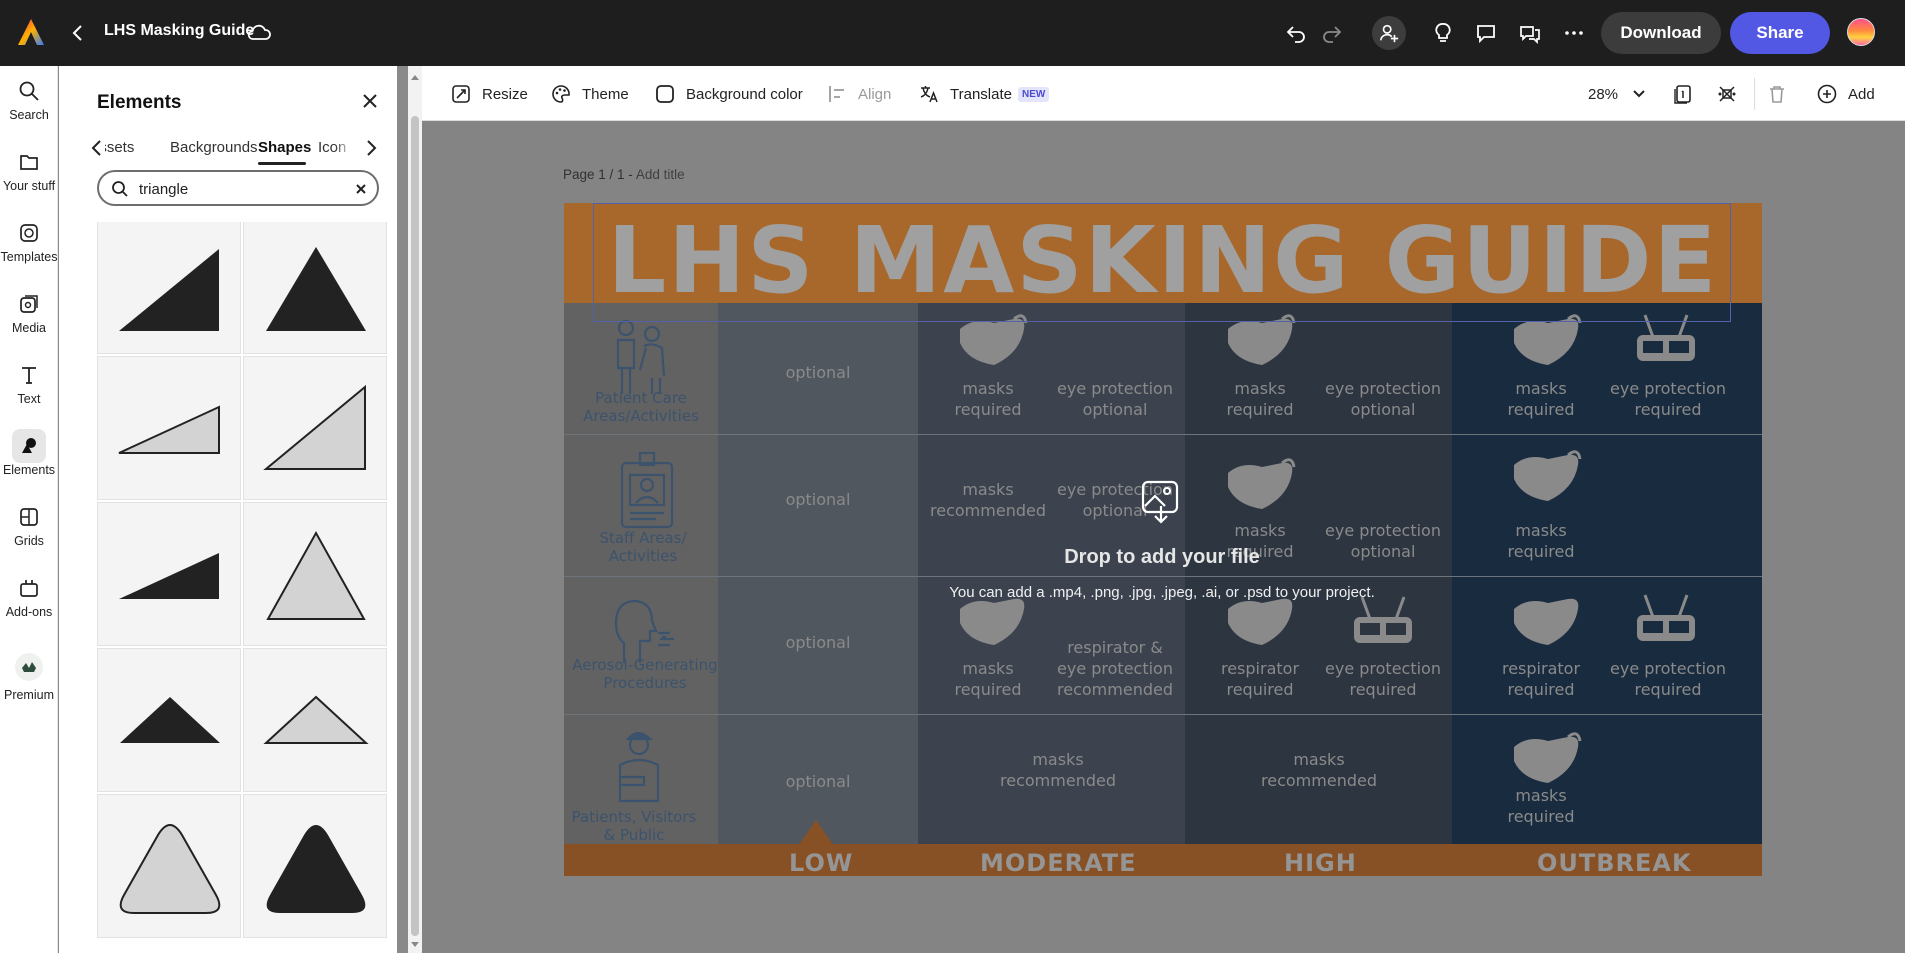  What do you see at coordinates (357, 148) in the screenshot?
I see `tabs-scroll-right-icon` at bounding box center [357, 148].